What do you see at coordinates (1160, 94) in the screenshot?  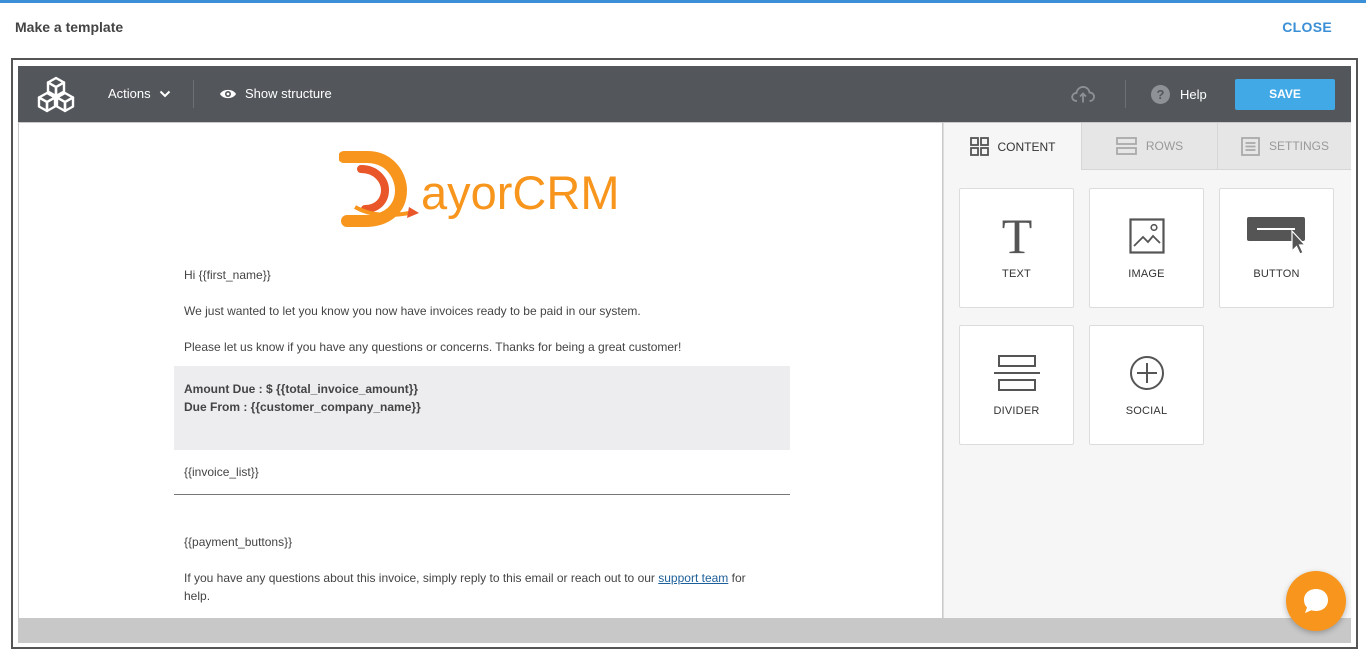 I see `help-icon: ?` at bounding box center [1160, 94].